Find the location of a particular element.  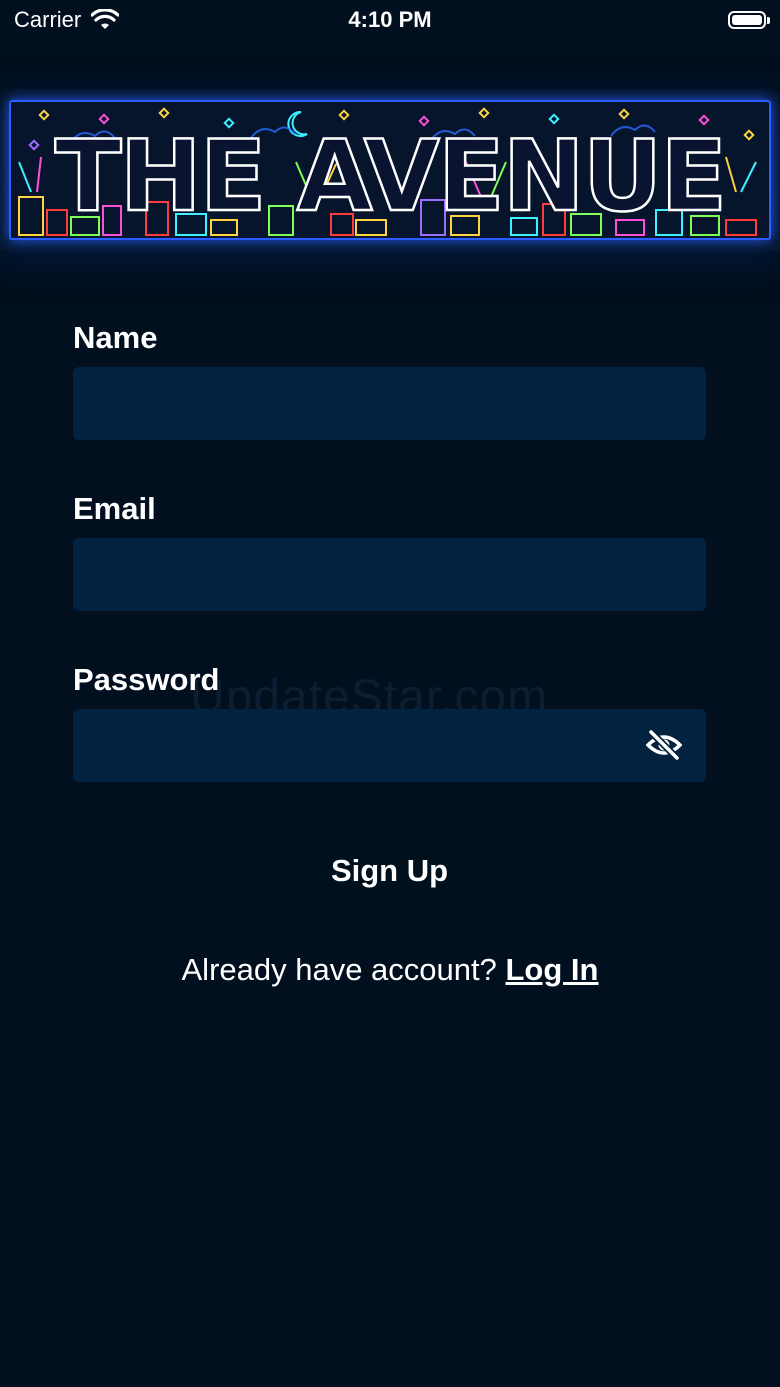

password-label: Password is located at coordinates (146, 679).